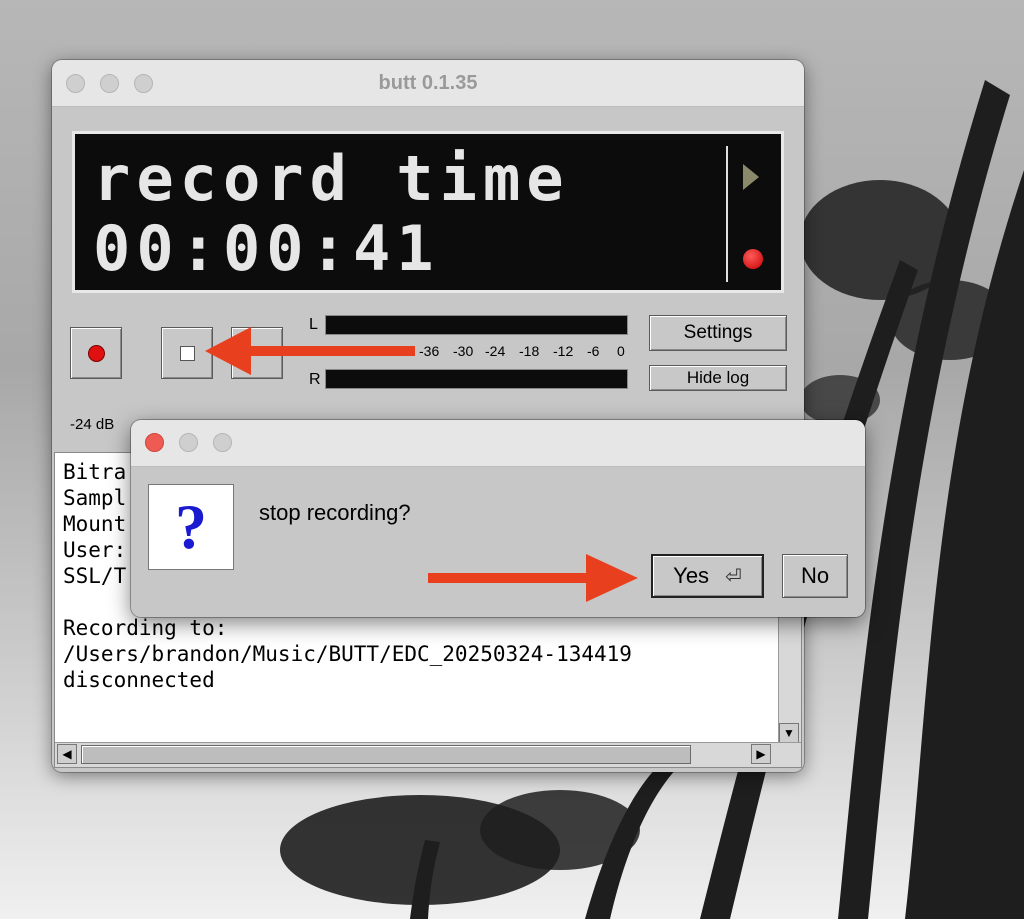 The width and height of the screenshot is (1024, 919). Describe the element at coordinates (789, 733) in the screenshot. I see `scroll-down-icon: ▼` at that location.